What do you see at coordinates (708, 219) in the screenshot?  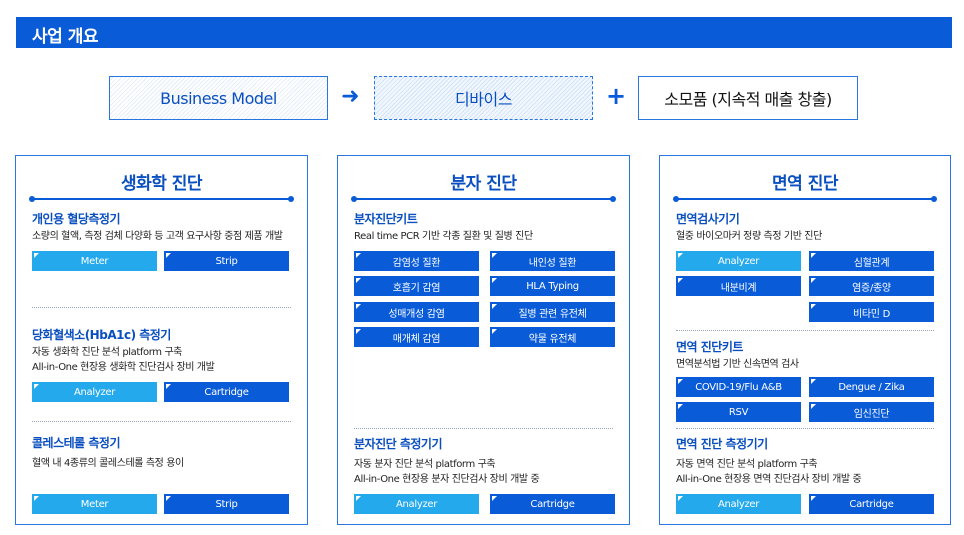 I see `section-title: 면역검사기기` at bounding box center [708, 219].